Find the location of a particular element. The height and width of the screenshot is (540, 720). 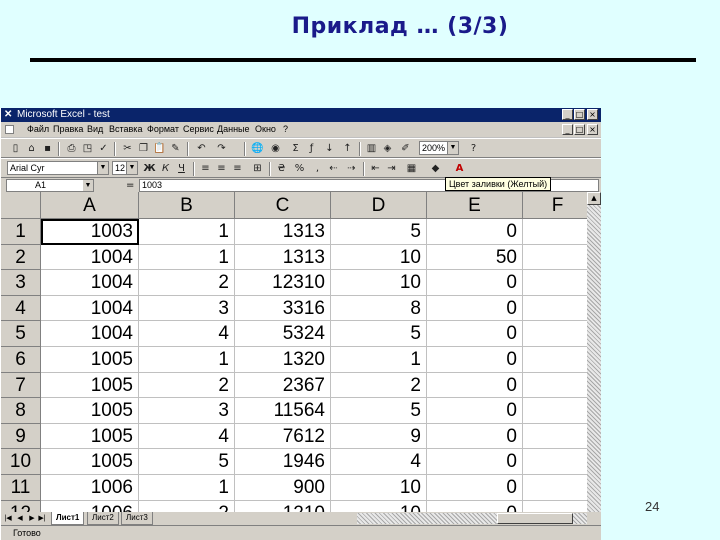

horizontal-scrollbar is located at coordinates (472, 518).